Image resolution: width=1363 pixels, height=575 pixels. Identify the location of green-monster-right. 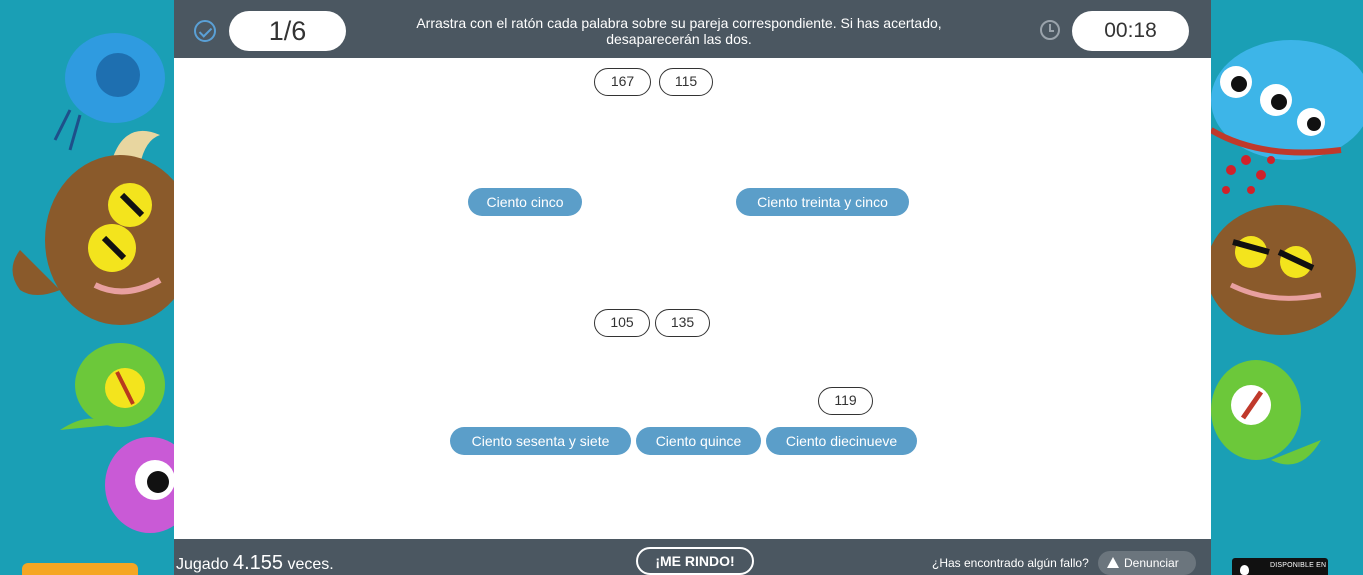
(1266, 412).